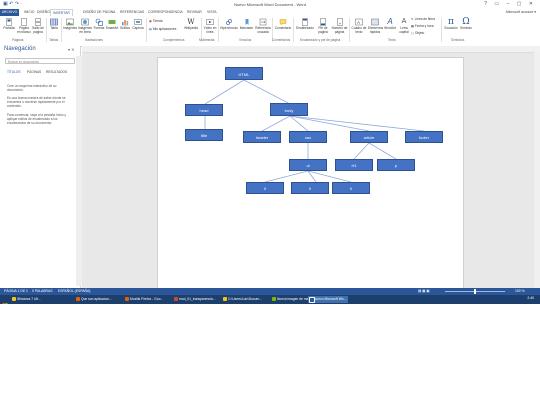  I want to click on node-p: p, so click(396, 165).